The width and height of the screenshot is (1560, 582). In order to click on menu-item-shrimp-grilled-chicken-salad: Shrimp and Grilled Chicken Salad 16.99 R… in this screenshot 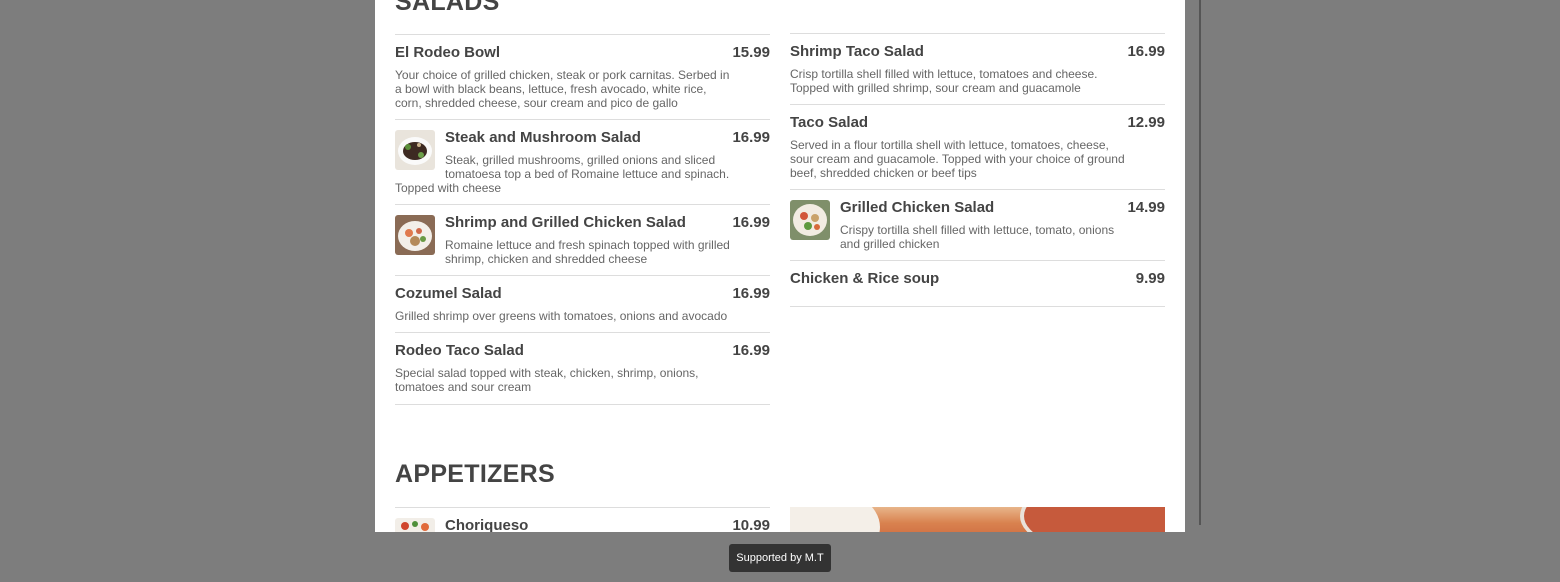, I will do `click(582, 239)`.